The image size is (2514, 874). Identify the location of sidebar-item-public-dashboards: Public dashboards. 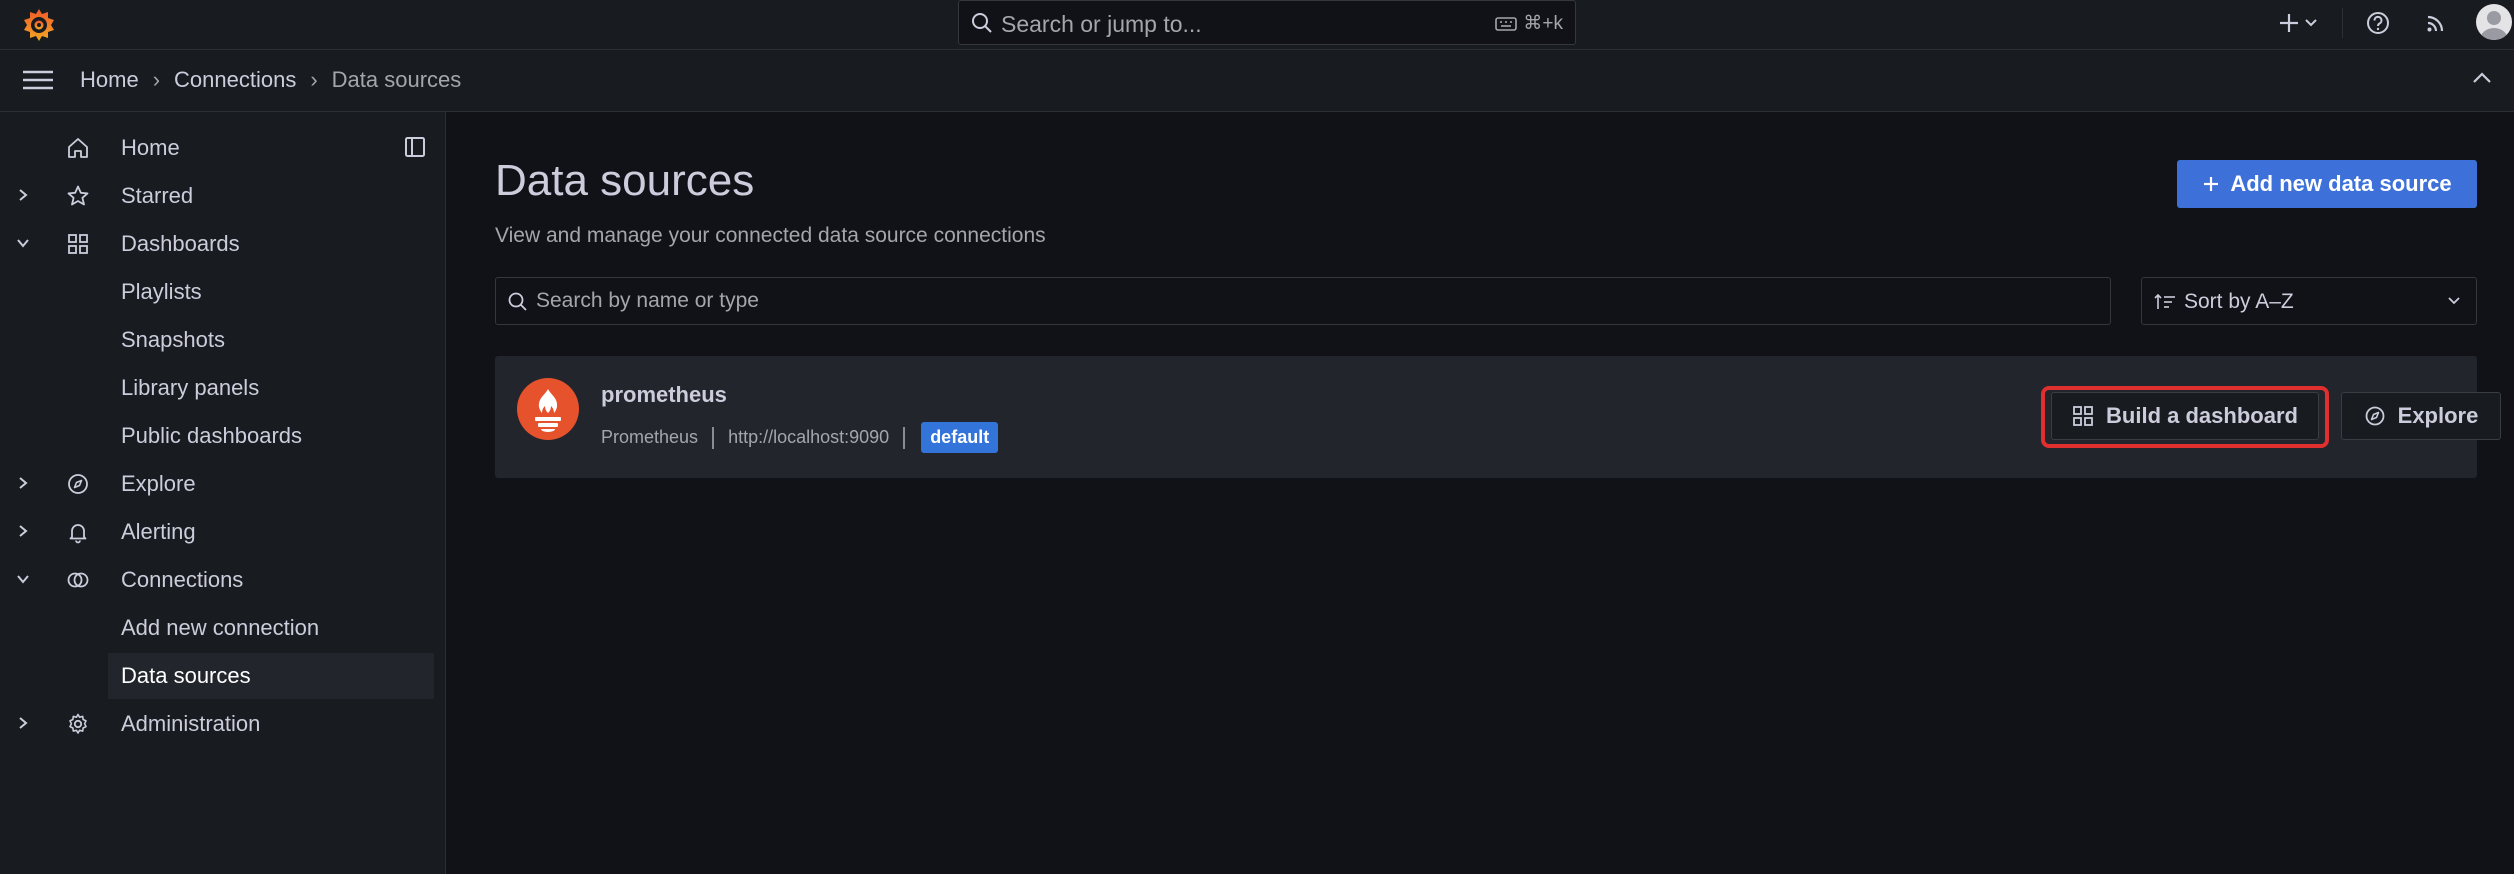
(217, 436).